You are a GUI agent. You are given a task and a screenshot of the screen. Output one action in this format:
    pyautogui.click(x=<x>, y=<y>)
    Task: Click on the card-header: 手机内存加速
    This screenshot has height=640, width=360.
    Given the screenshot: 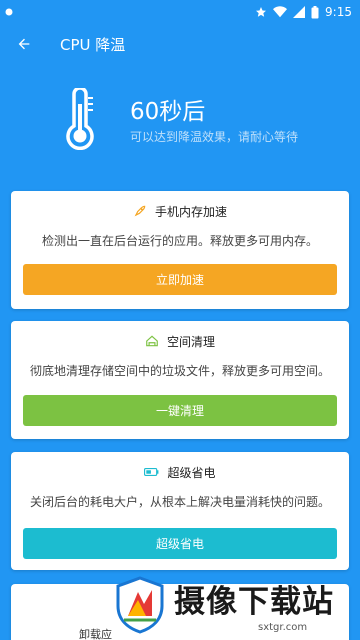 What is the action you would take?
    pyautogui.click(x=180, y=211)
    